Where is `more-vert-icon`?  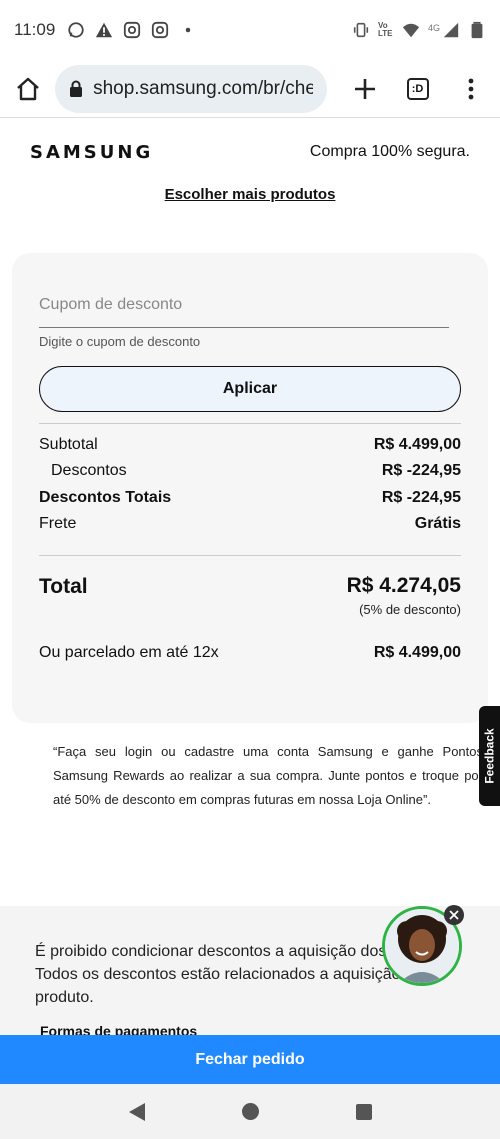 more-vert-icon is located at coordinates (470, 88).